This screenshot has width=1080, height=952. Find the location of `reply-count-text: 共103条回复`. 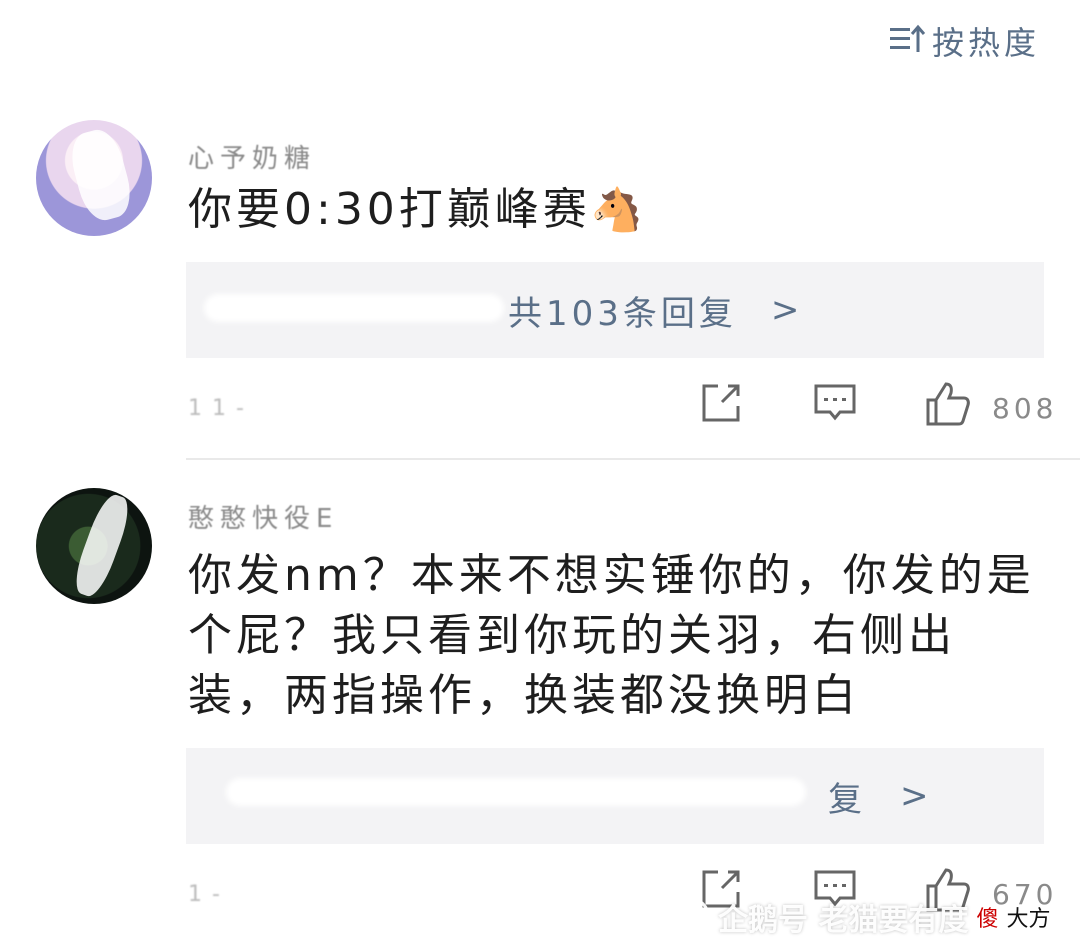

reply-count-text: 共103条回复 is located at coordinates (622, 313).